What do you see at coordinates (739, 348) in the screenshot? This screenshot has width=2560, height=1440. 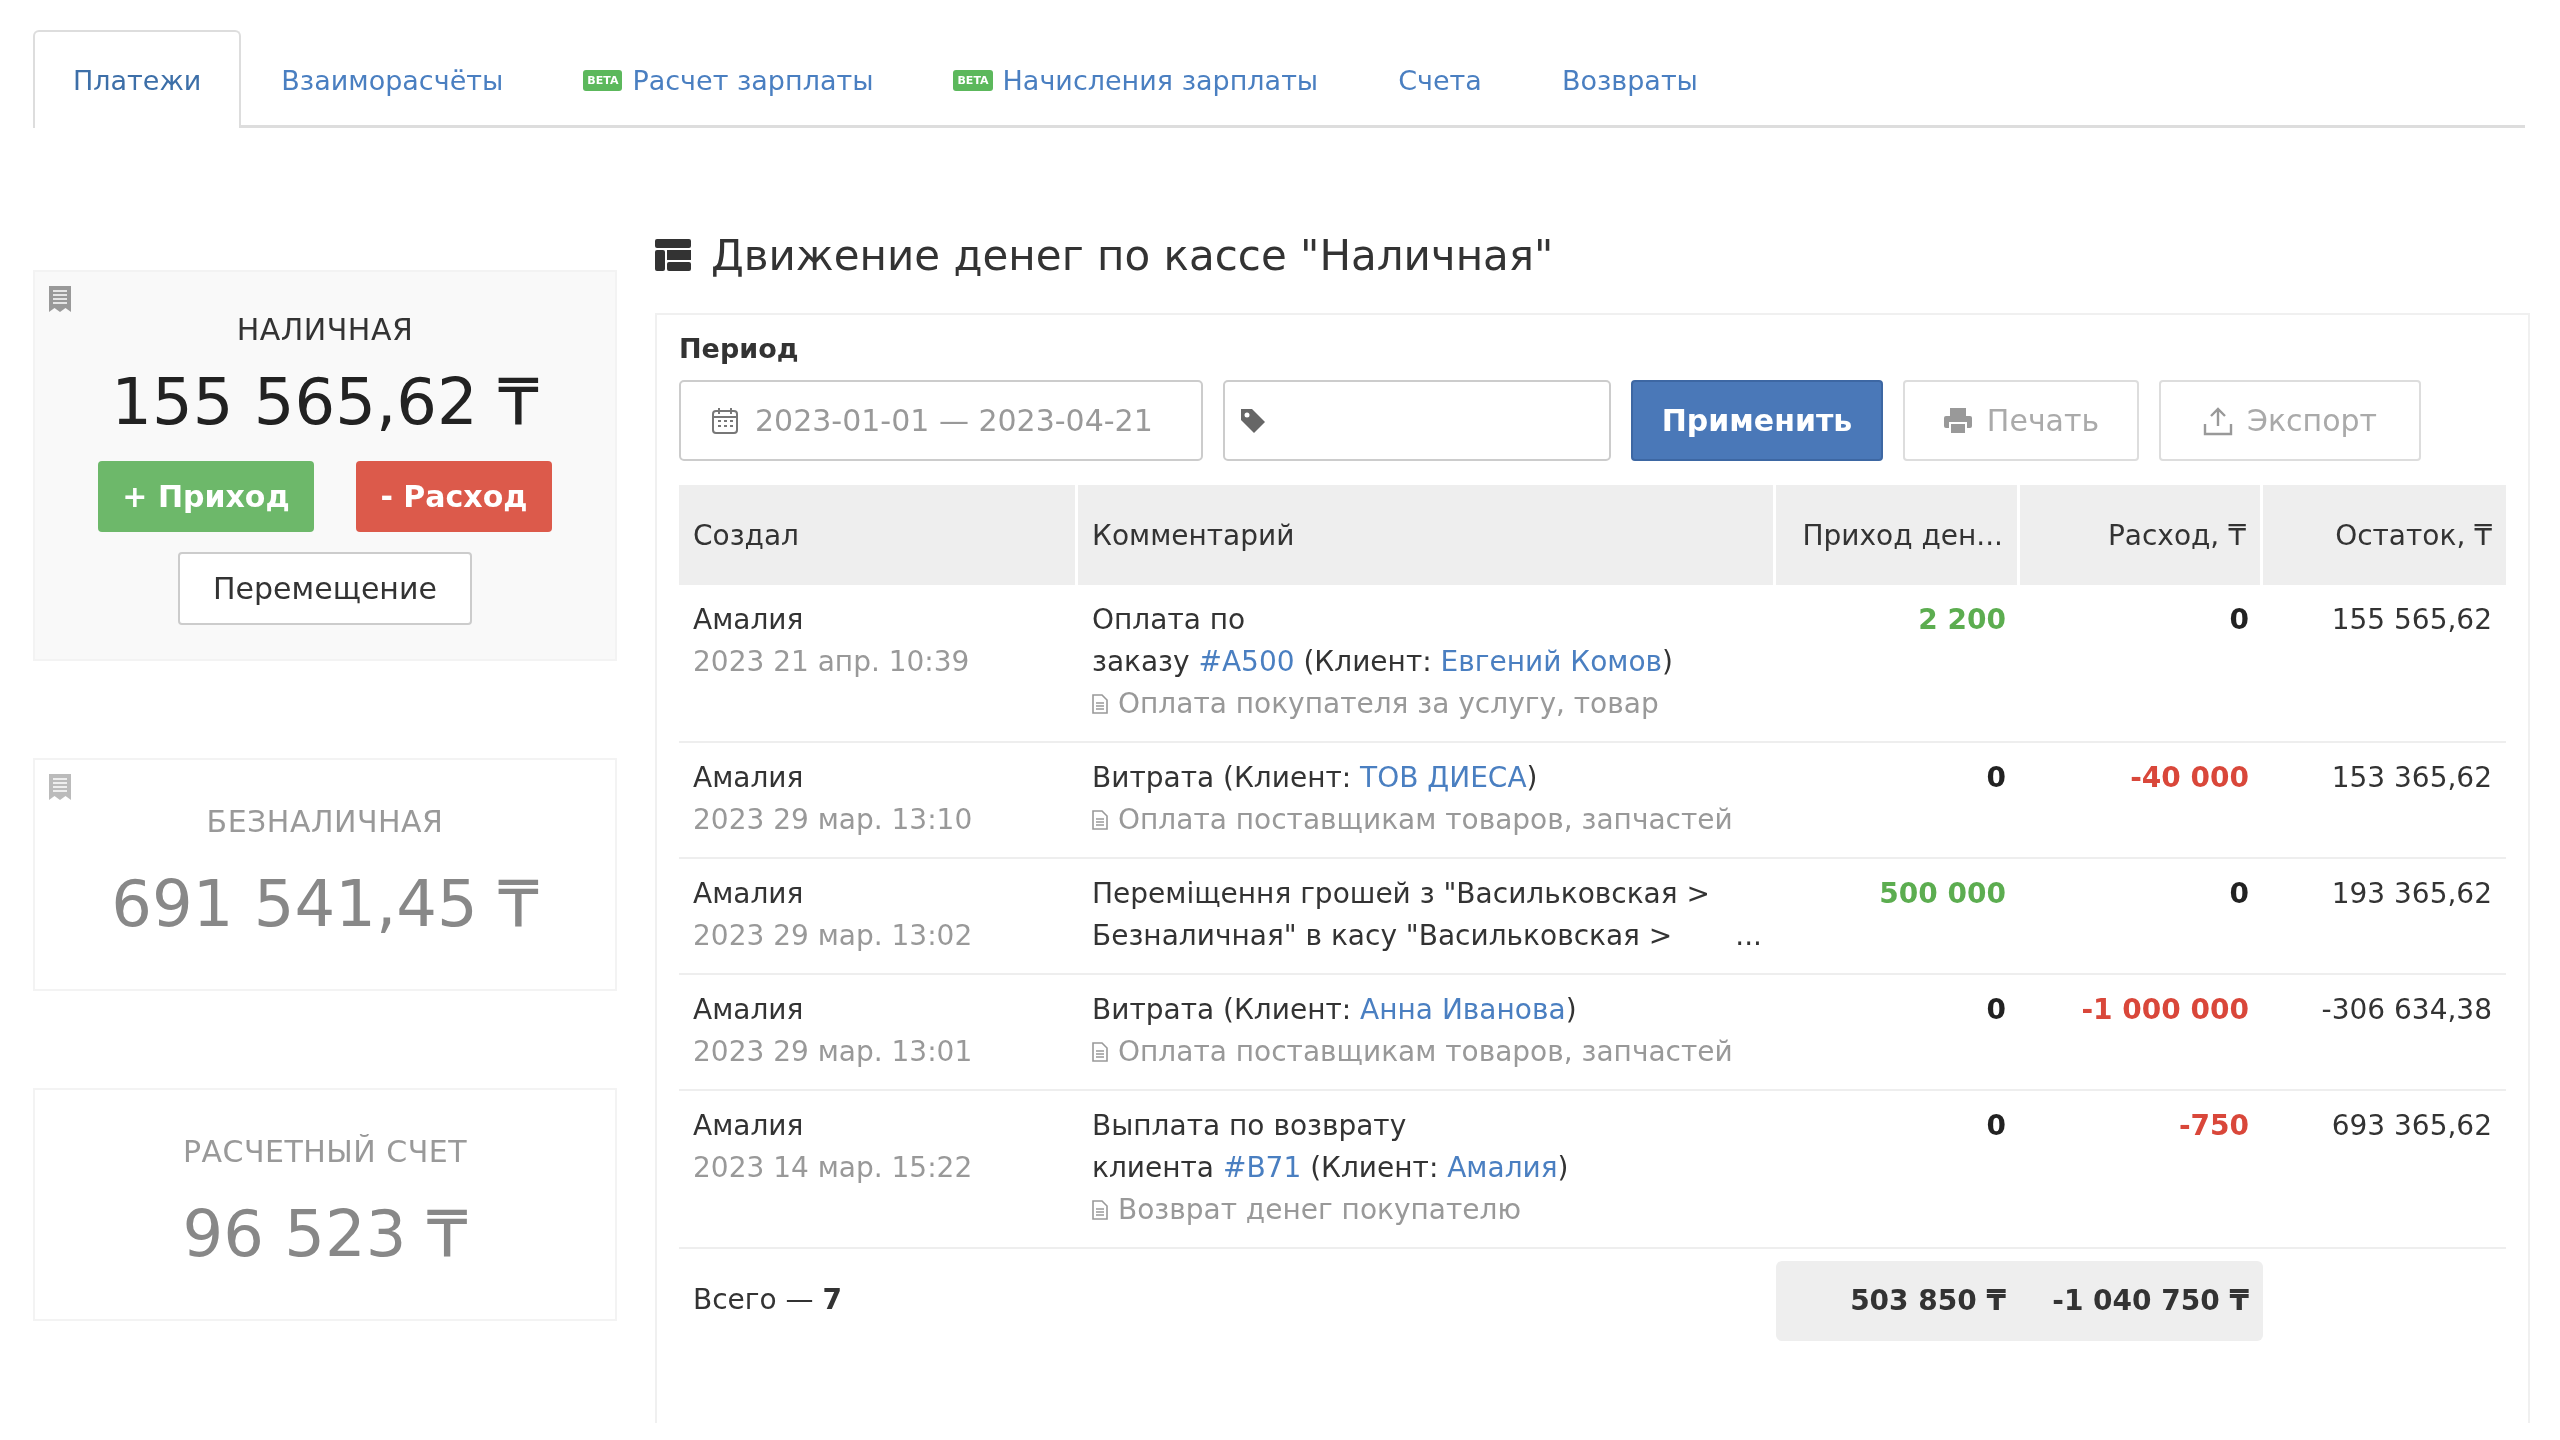 I see `period-label: Период` at bounding box center [739, 348].